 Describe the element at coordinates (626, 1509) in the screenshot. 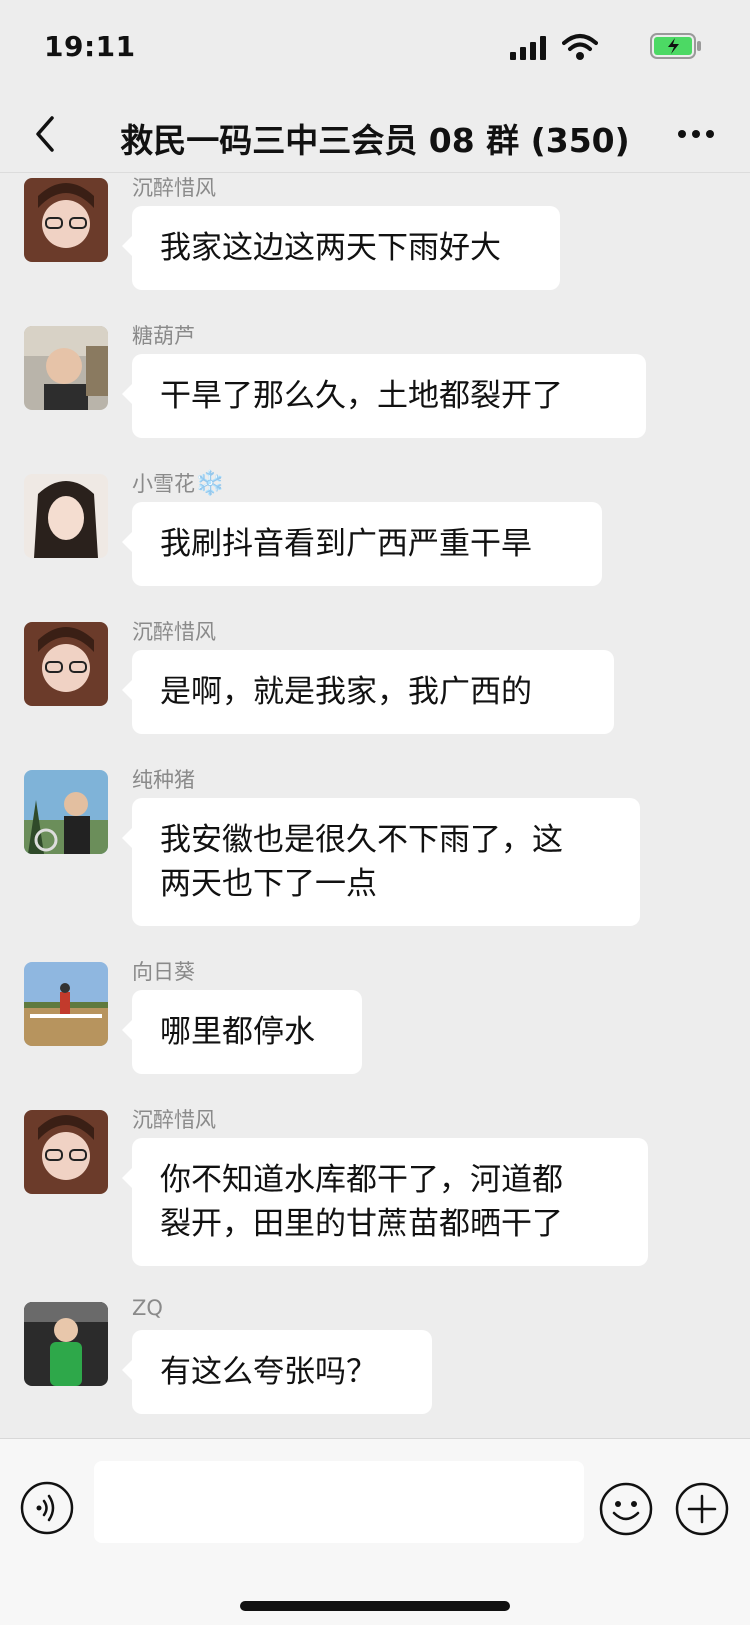

I see `emoji-icon` at that location.